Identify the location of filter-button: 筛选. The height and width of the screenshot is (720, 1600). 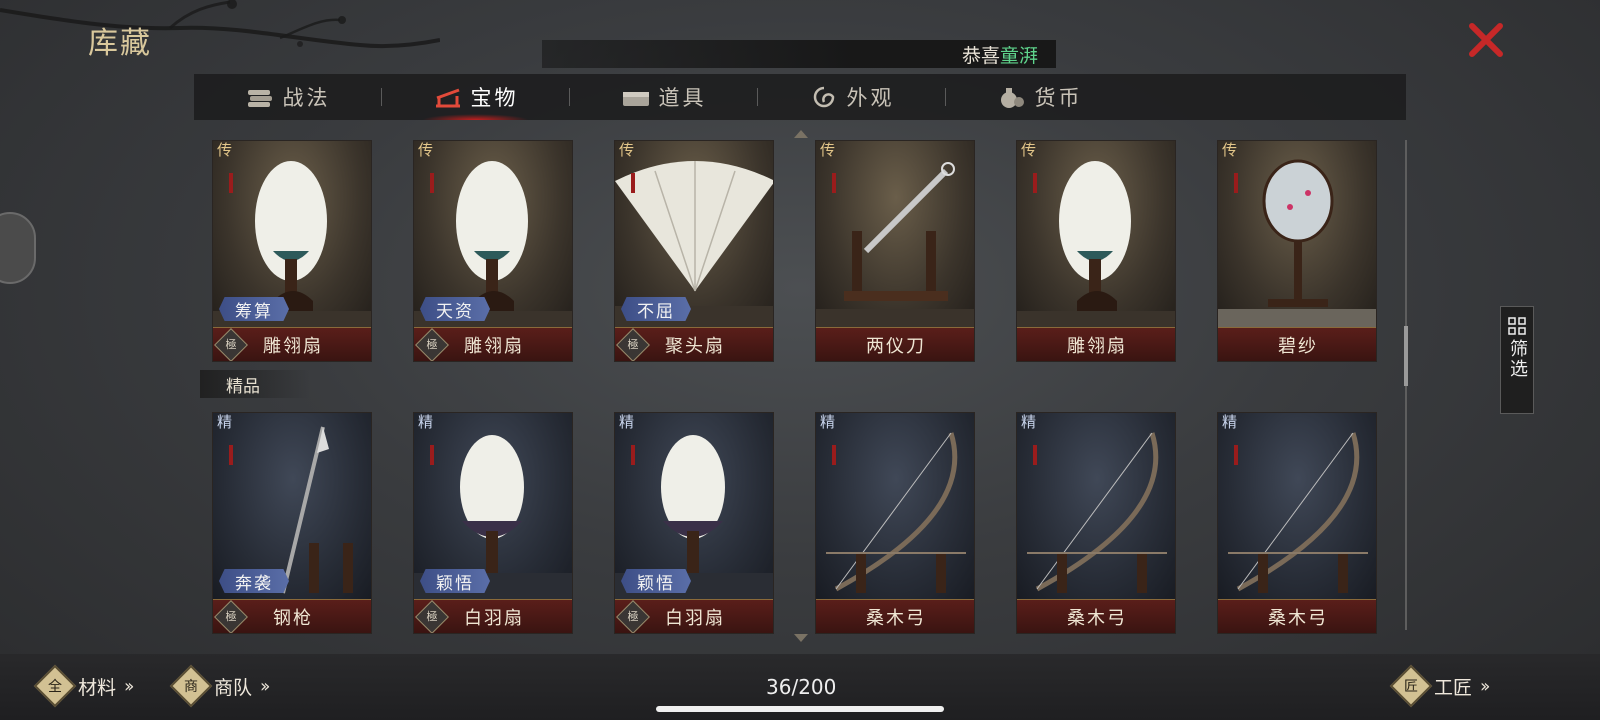
(1517, 360).